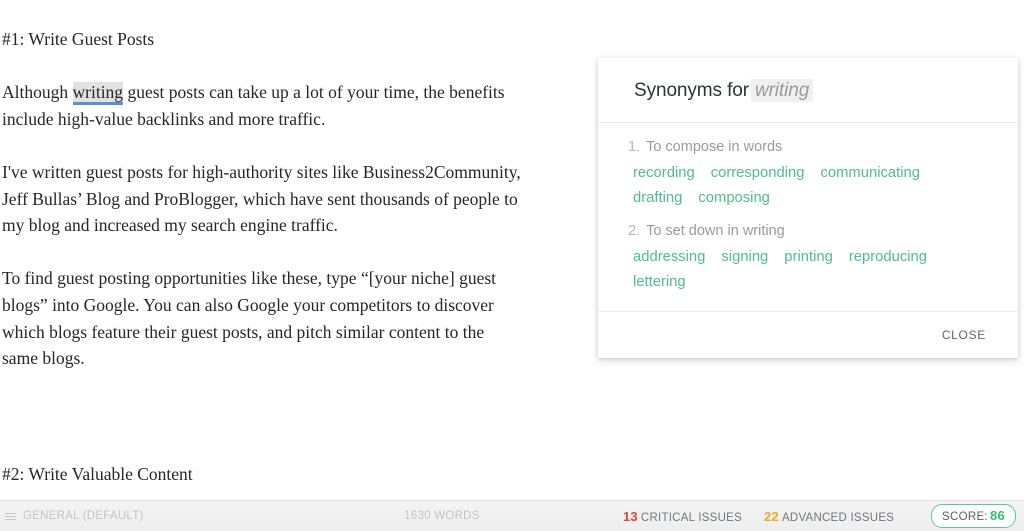 This screenshot has width=1024, height=531. I want to click on critical-issues-group: 13 CRITICAL ISSUES, so click(682, 516).